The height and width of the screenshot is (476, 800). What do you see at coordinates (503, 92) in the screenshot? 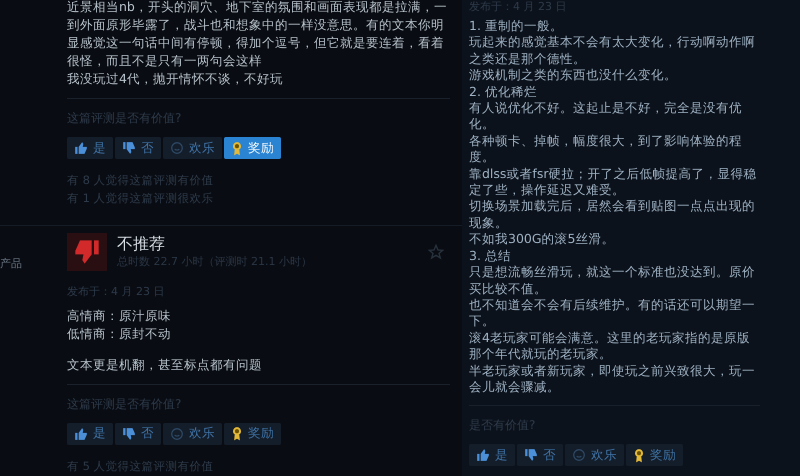
I see `review-text: 2. 优化稀烂` at bounding box center [503, 92].